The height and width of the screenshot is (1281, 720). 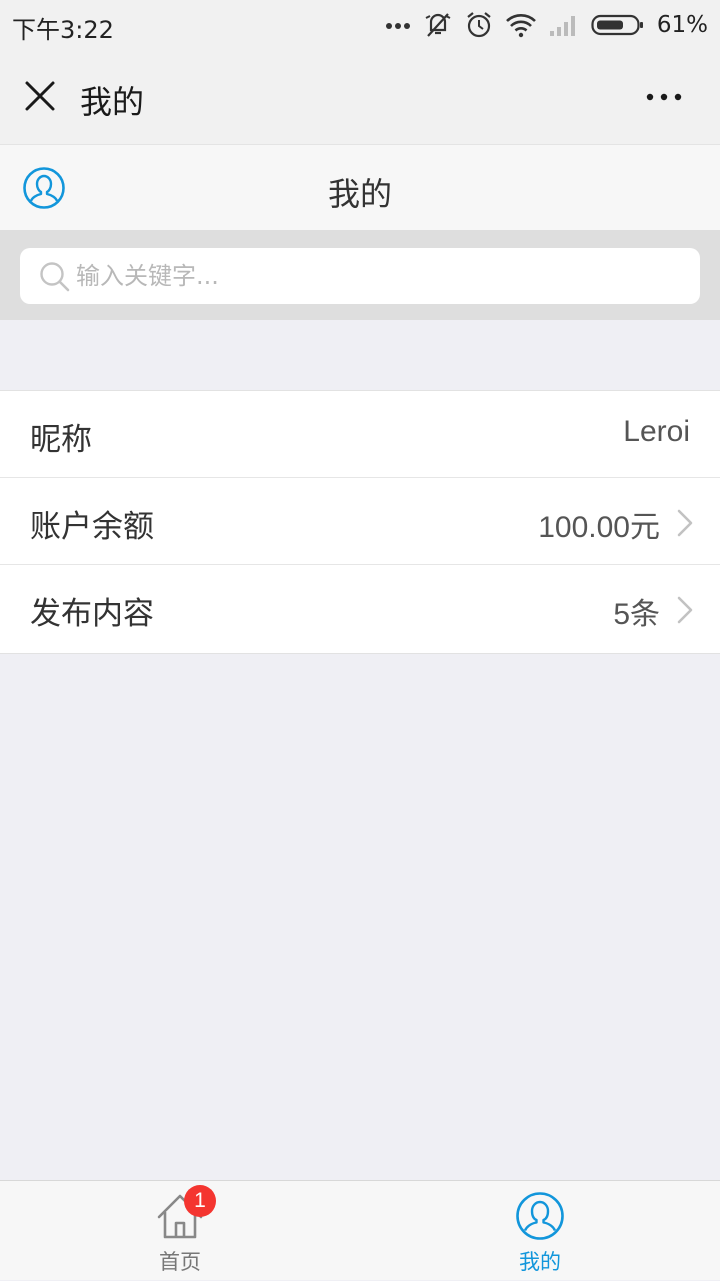 I want to click on row-value: 100.00元, so click(x=599, y=527).